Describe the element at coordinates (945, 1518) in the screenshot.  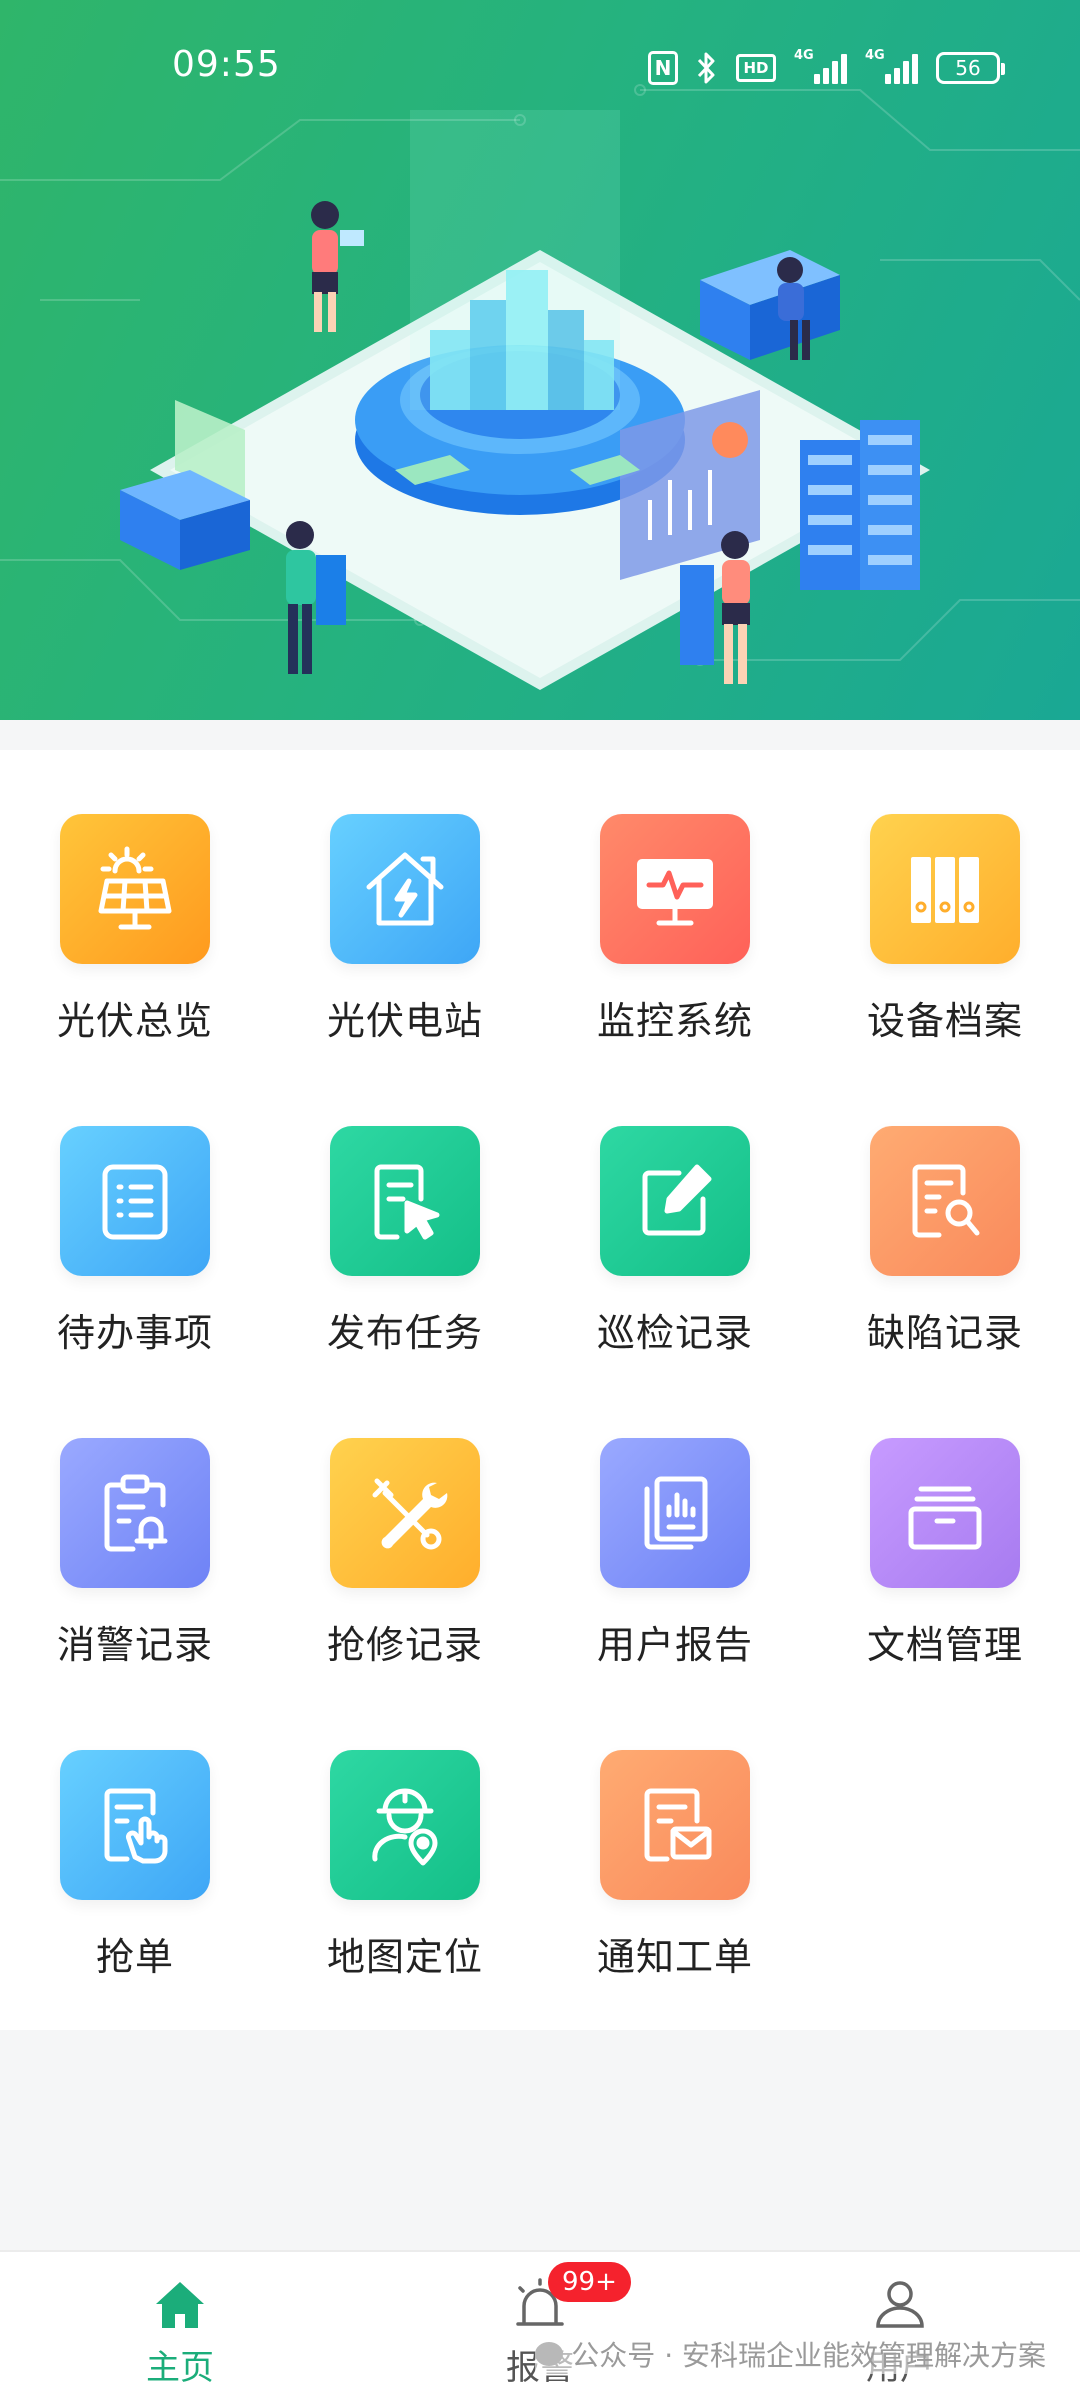
I see `folder-icon` at that location.